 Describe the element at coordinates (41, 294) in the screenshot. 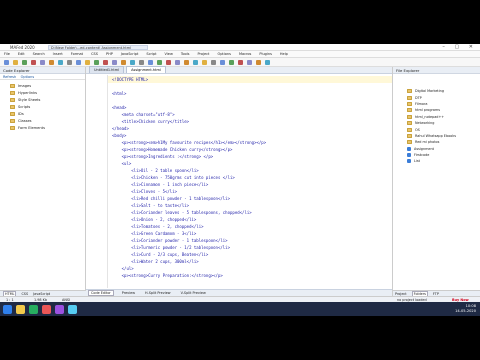

I see `left-tab-javascript: JavaScript` at that location.